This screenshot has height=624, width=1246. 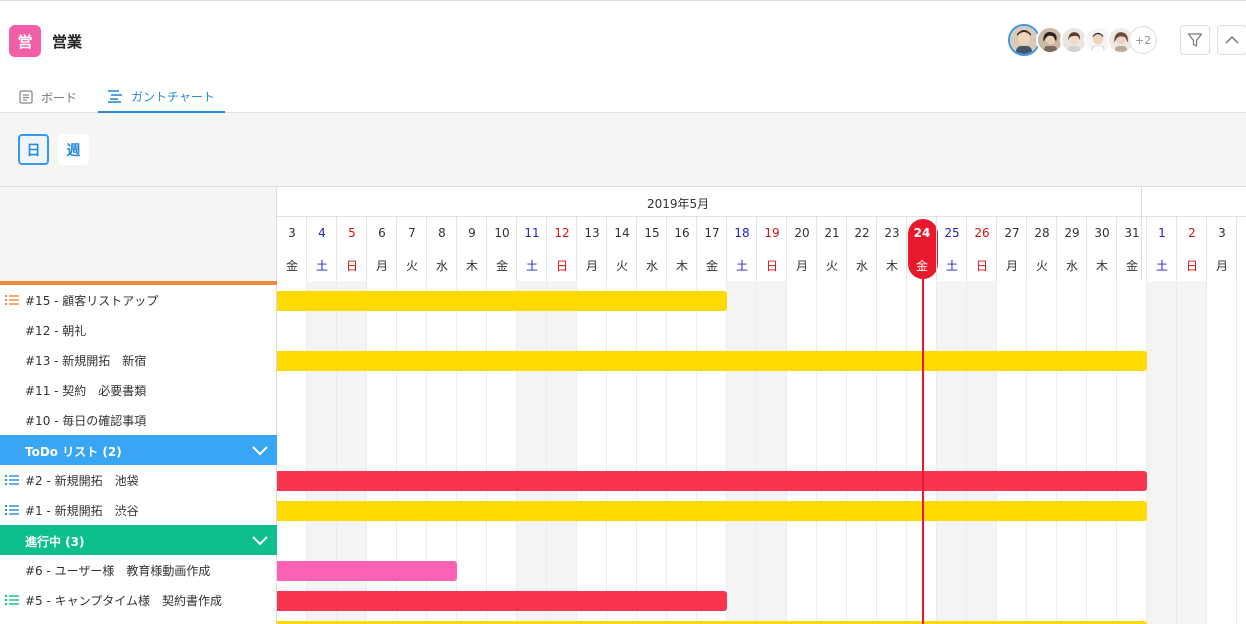 I want to click on task-title: #13 - 新規開拓 新宿, so click(x=85, y=360).